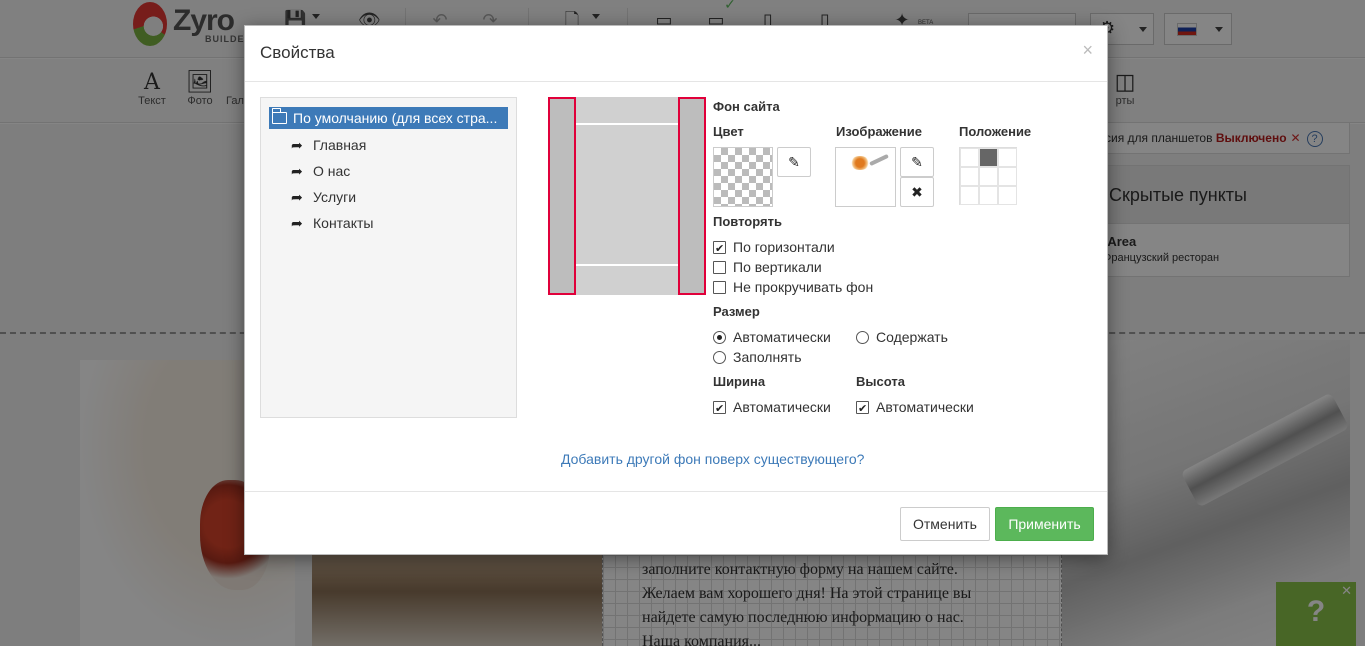 This screenshot has height=646, width=1365. I want to click on cancel-button: Отменить, so click(945, 524).